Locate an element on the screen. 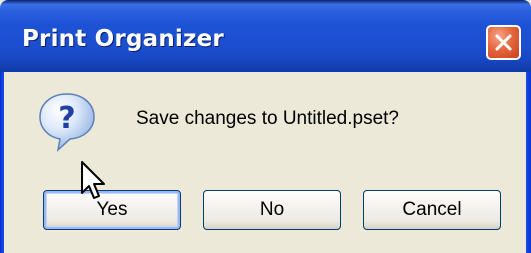  window-frame-left is located at coordinates (2, 162).